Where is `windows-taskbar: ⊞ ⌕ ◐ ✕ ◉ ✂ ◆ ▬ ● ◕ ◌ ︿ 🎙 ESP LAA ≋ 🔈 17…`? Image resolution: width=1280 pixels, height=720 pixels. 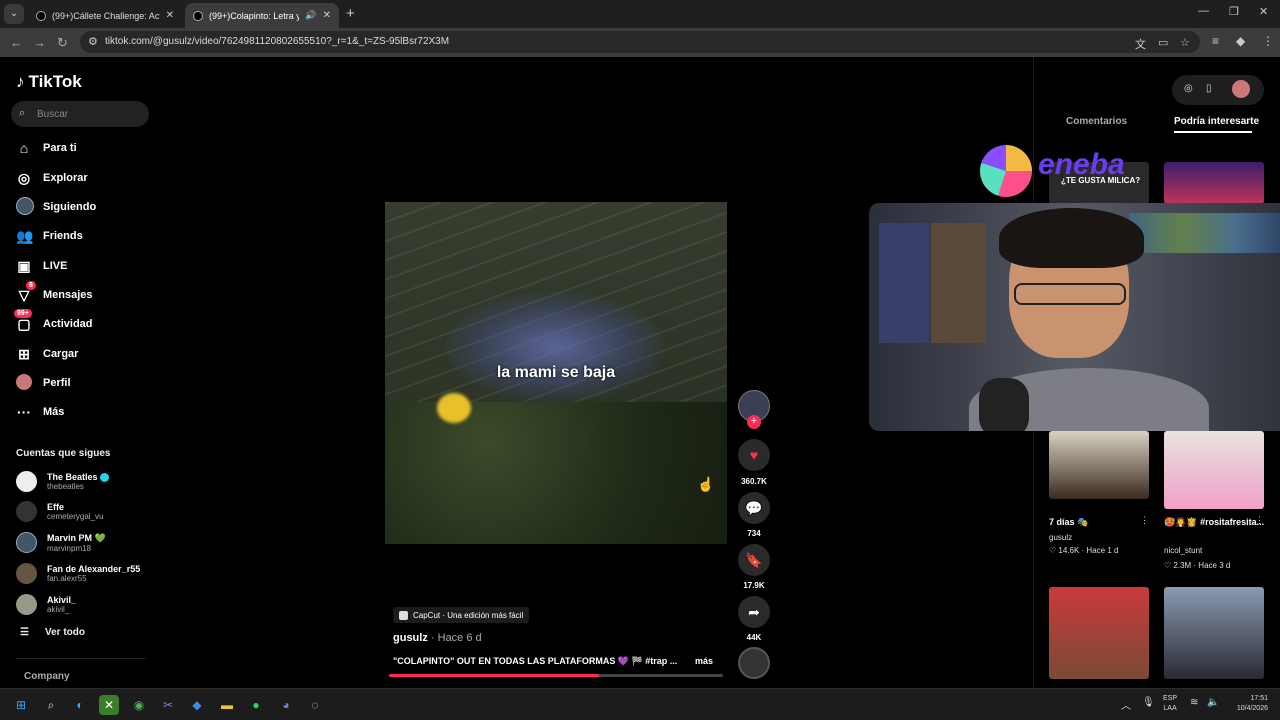
windows-taskbar: ⊞ ⌕ ◐ ✕ ◉ ✂ ◆ ▬ ● ◕ ◌ ︿ 🎙 ESP LAA ≋ 🔈 17… is located at coordinates (640, 704).